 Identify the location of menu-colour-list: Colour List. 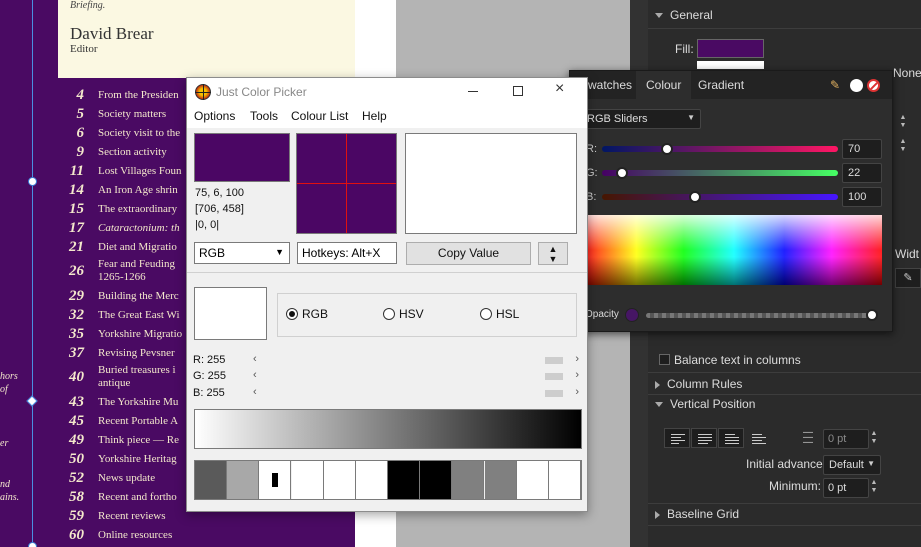
(319, 116).